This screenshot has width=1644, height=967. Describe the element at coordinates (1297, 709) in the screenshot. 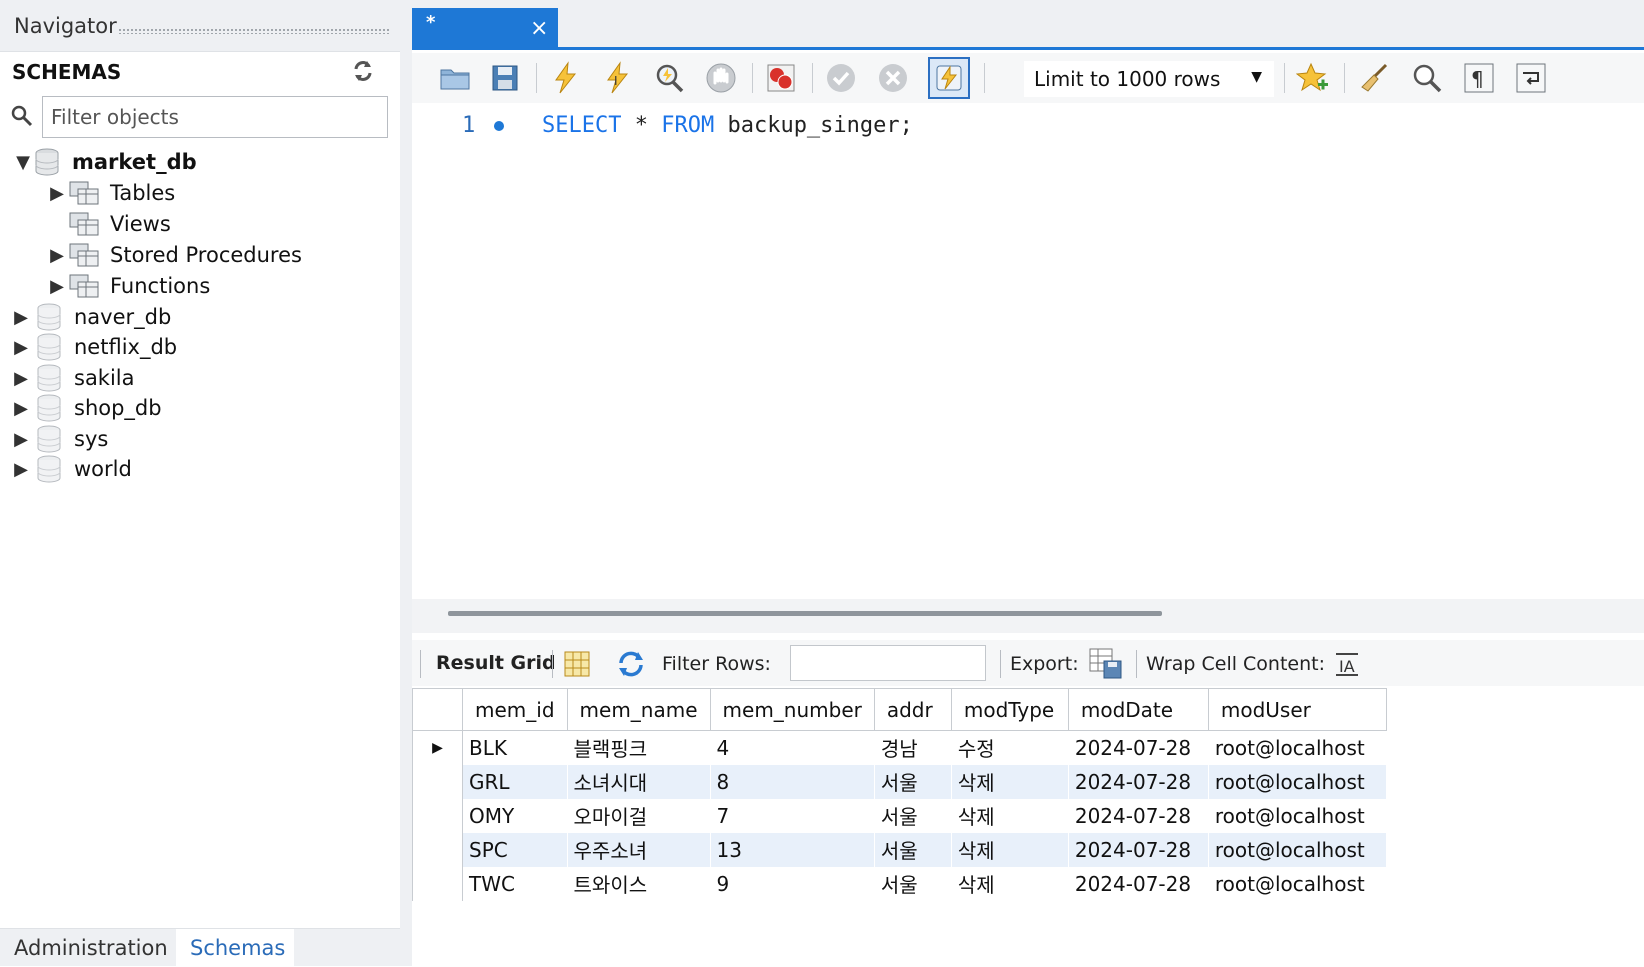

I see `column-header: modUser` at that location.